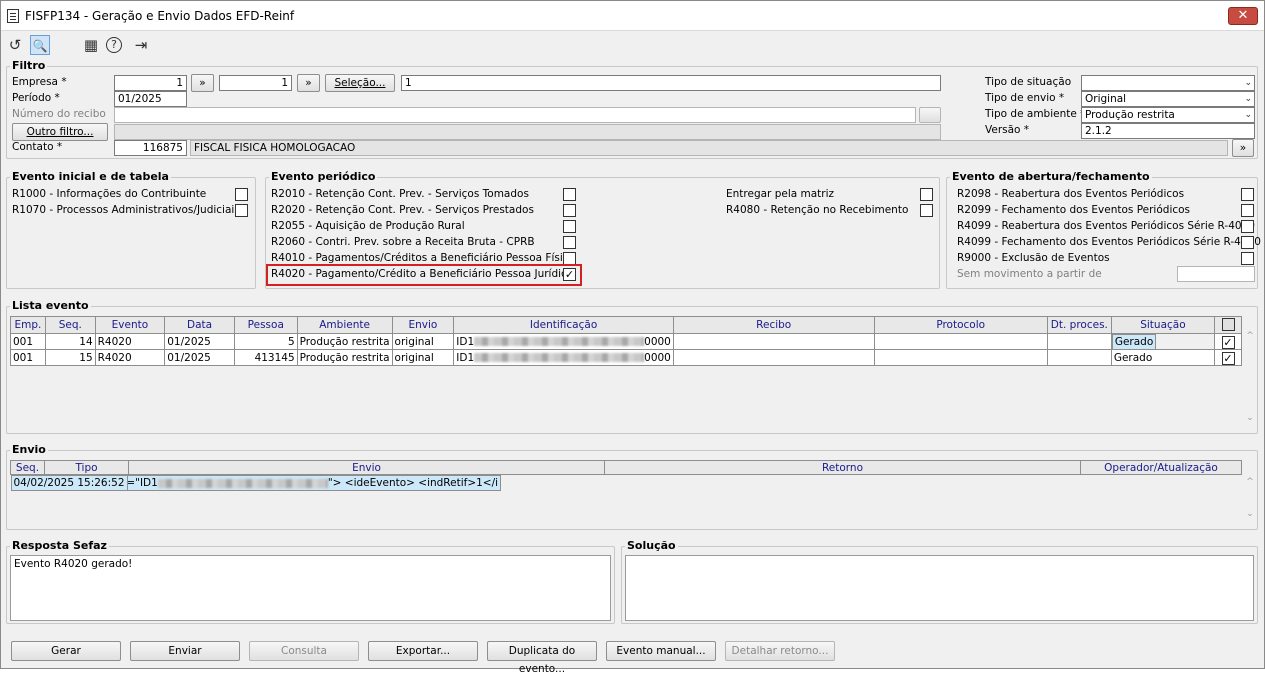 The height and width of the screenshot is (678, 1265). I want to click on consulta-button: Consulta, so click(304, 651).